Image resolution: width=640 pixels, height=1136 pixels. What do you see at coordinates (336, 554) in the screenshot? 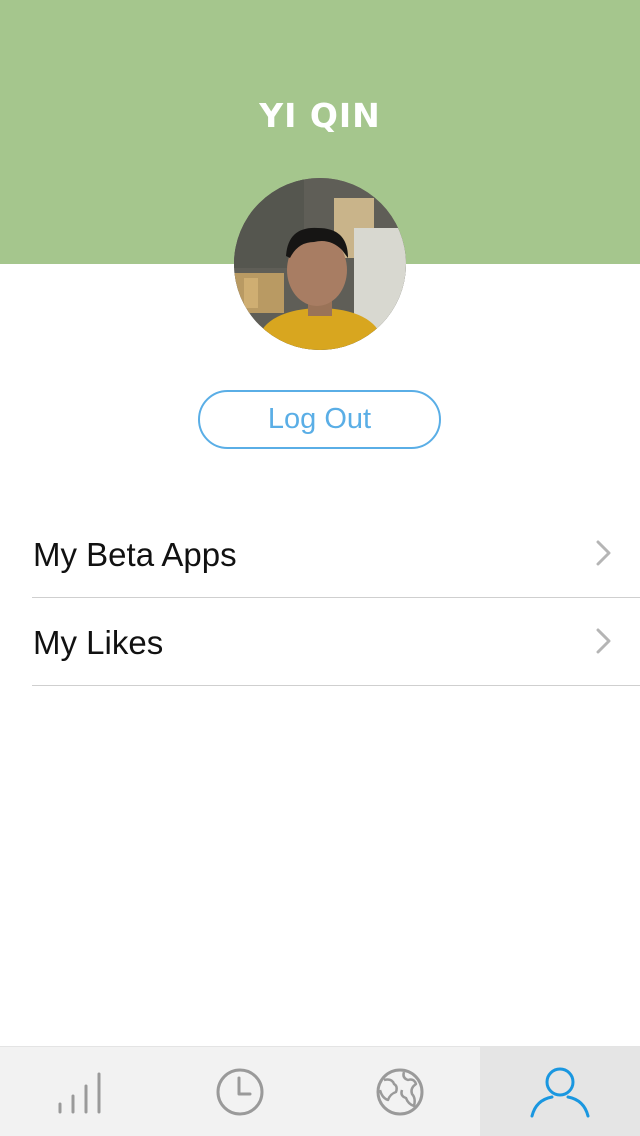
I see `menu-item-my-beta-apps: My Beta Apps` at bounding box center [336, 554].